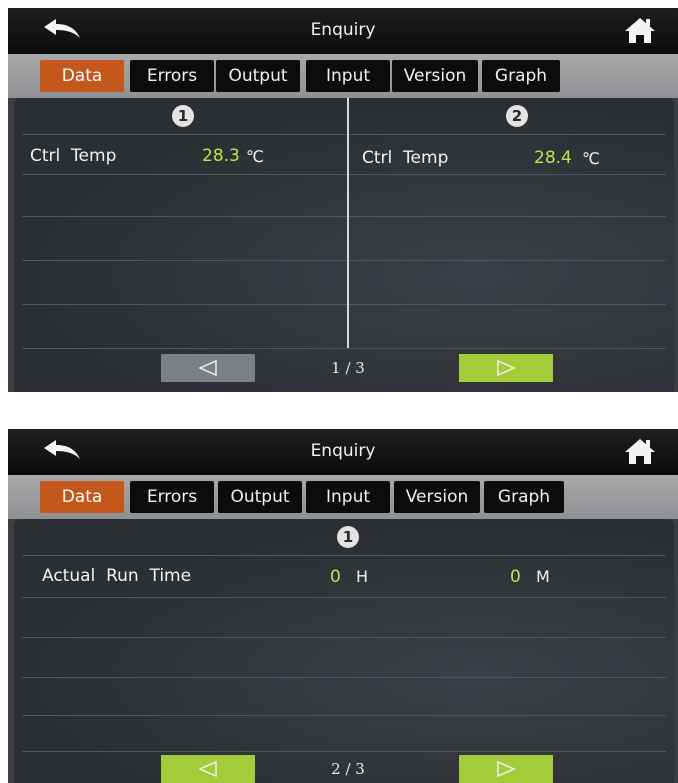 Image resolution: width=678 pixels, height=783 pixels. Describe the element at coordinates (405, 158) in the screenshot. I see `ctrl-temp-label-2: Ctrl Temp` at that location.